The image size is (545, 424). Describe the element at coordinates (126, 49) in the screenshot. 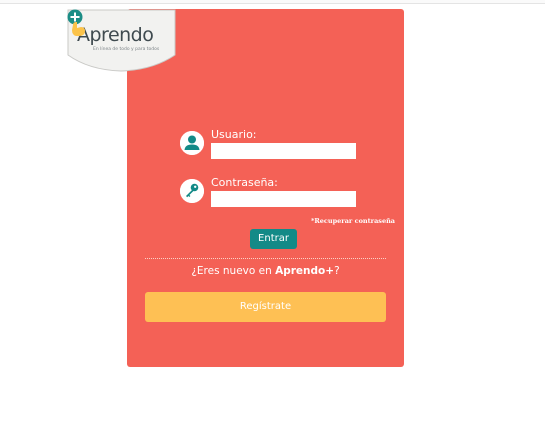

I see `logo-tagline: En línea de todo y para todos` at that location.